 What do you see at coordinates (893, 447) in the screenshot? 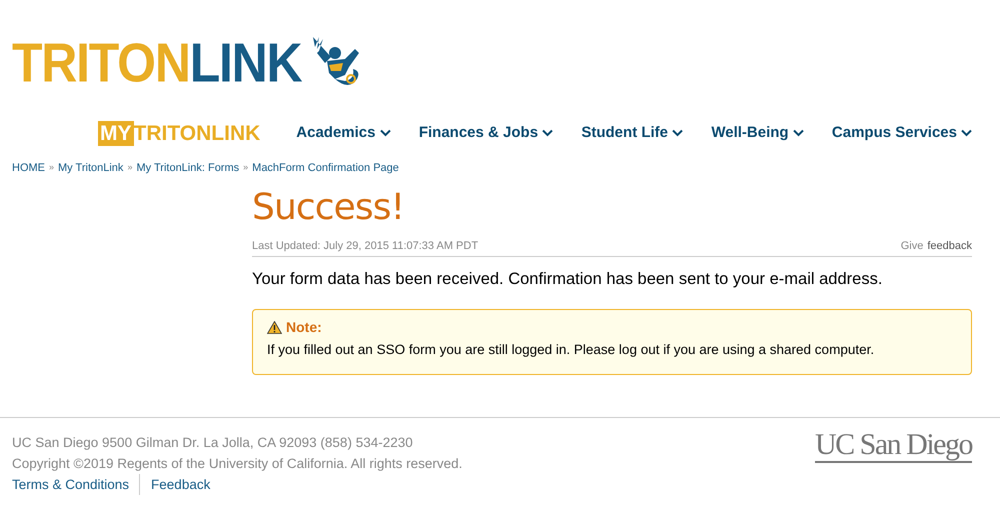
I see `uc-san-diego-logo: UC San Diego` at bounding box center [893, 447].